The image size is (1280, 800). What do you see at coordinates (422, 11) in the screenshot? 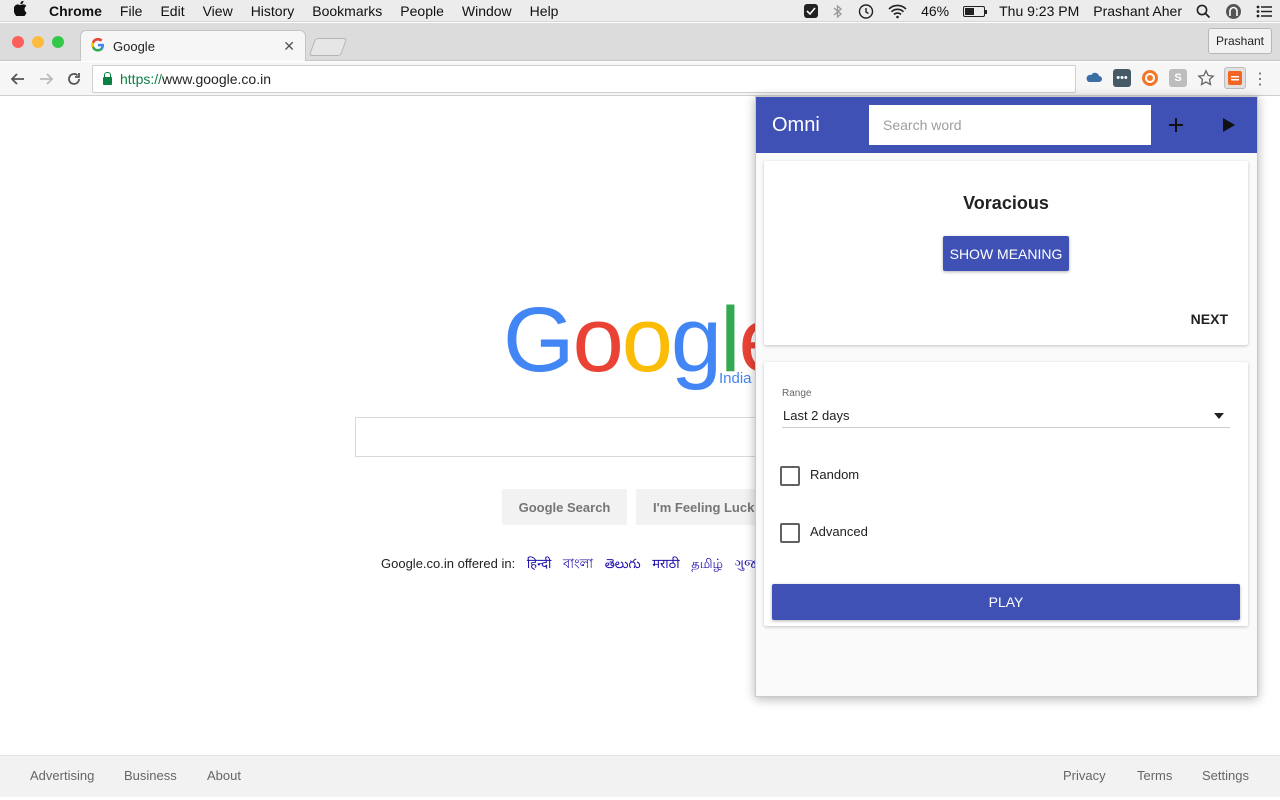
I see `menu-people: People` at bounding box center [422, 11].